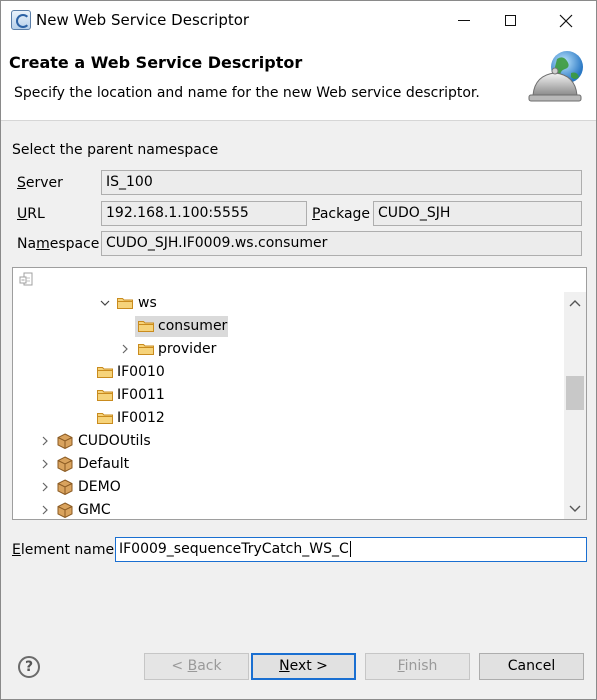 The height and width of the screenshot is (700, 597). Describe the element at coordinates (58, 244) in the screenshot. I see `namespace-label: Namespace` at that location.